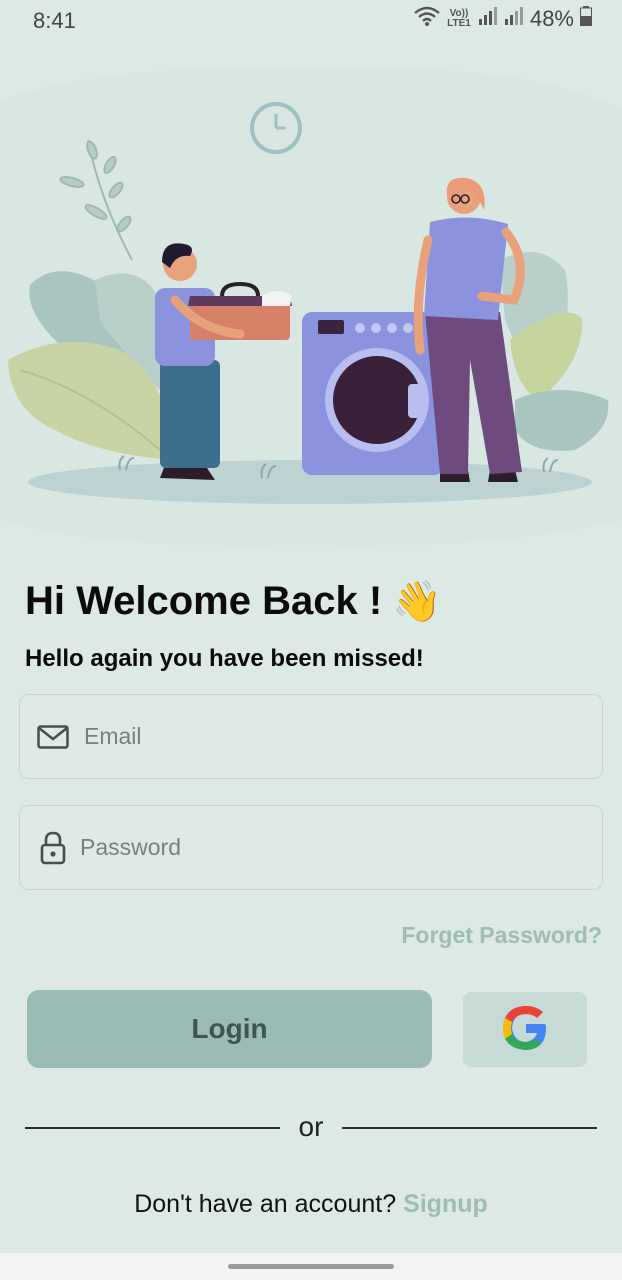 The width and height of the screenshot is (622, 1280). I want to click on battery-percent: 48%, so click(551, 18).